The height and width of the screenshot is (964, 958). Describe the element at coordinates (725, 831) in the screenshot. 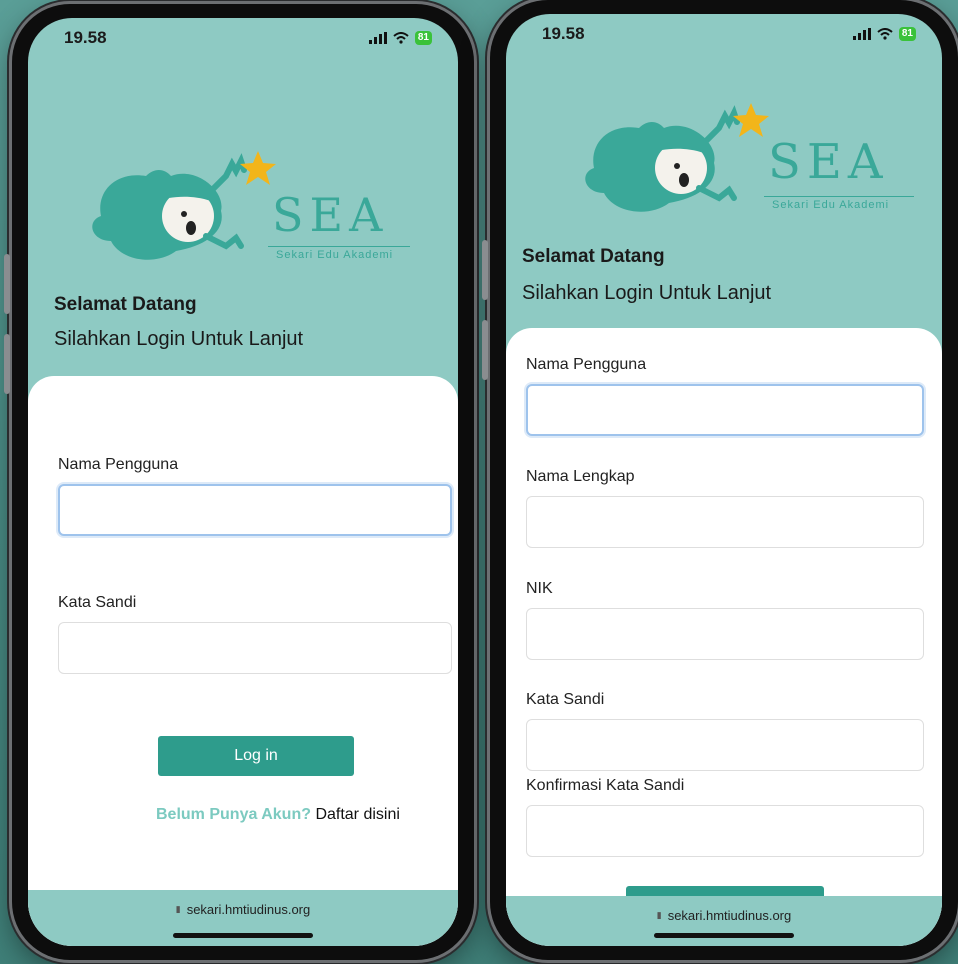

I see `confirm-password-input` at that location.